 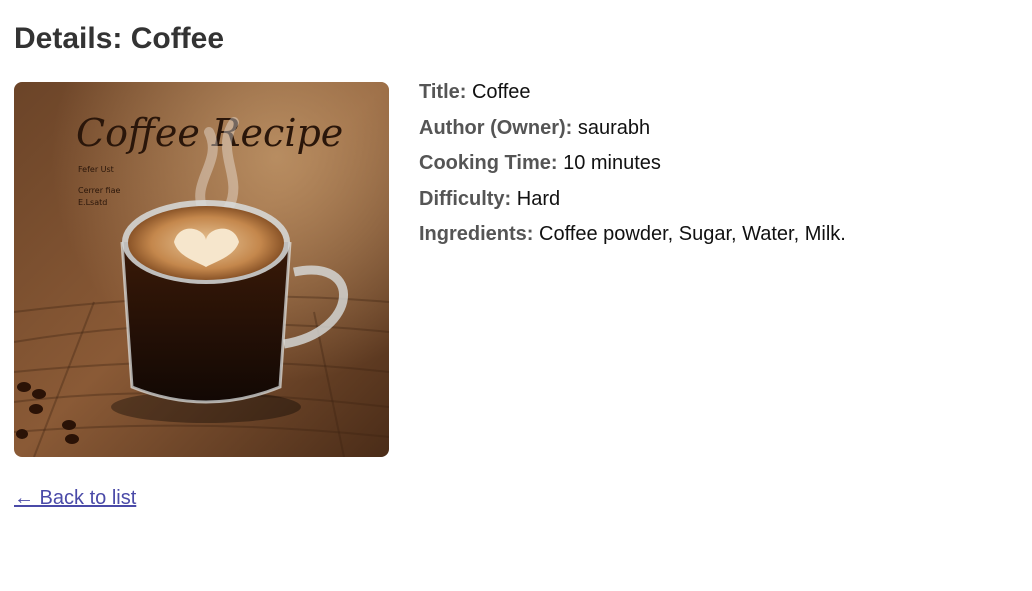 I want to click on detail-label: Author (Owner):, so click(x=496, y=127).